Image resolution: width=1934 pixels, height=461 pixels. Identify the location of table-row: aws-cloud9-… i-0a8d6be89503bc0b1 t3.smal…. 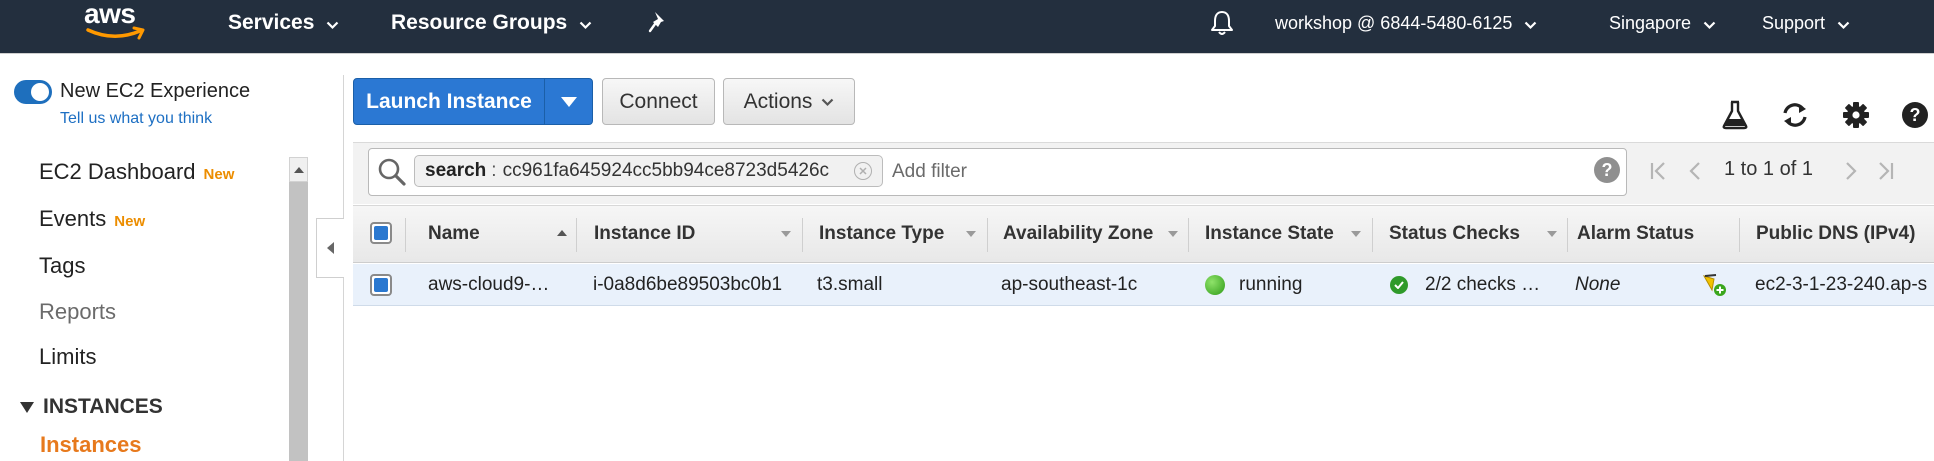
(1143, 285).